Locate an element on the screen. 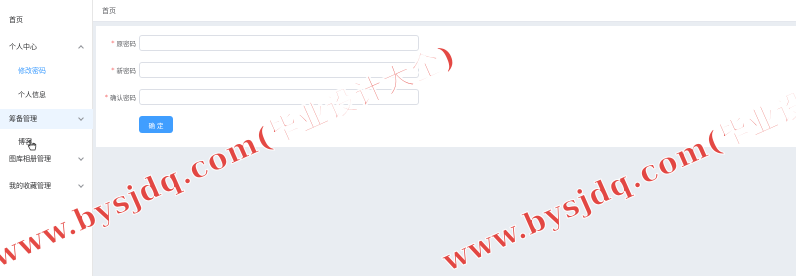 The height and width of the screenshot is (280, 796). sidebar-item-label: 个人中心 is located at coordinates (23, 47).